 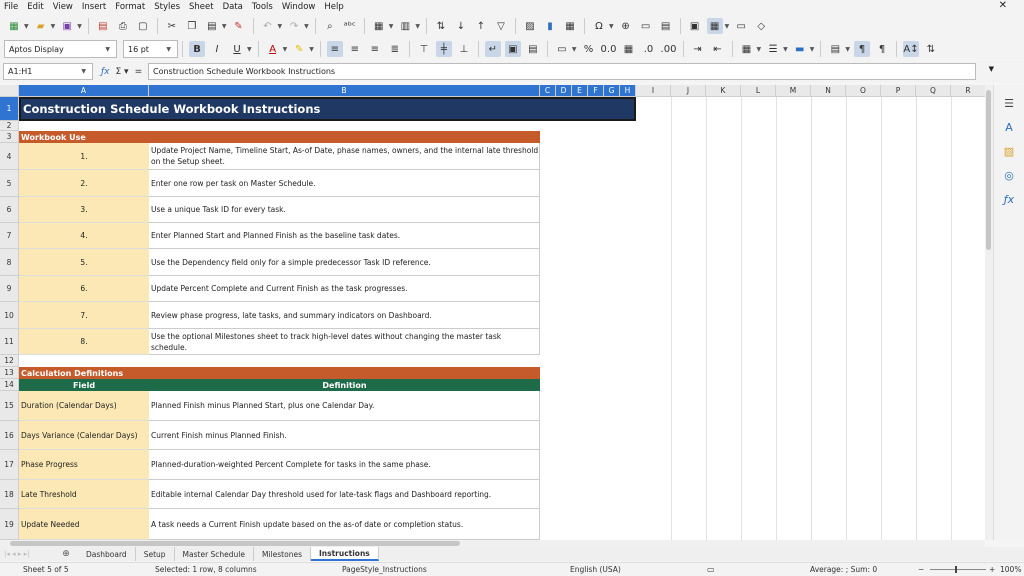 I want to click on add-sheet-icon: ⊕, so click(x=66, y=554).